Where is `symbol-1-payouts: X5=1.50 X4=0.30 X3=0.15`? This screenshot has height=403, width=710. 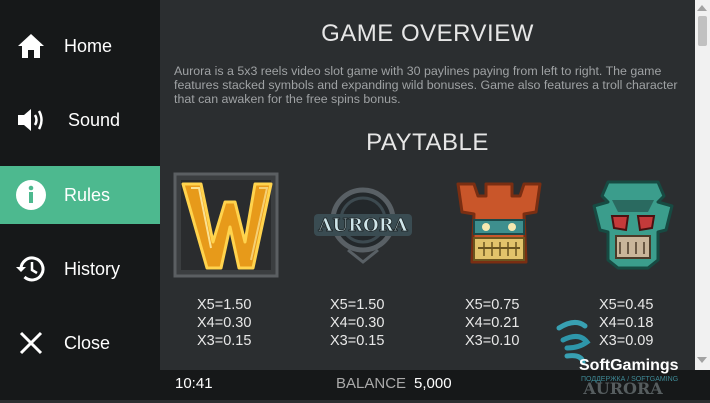
symbol-1-payouts: X5=1.50 X4=0.30 X3=0.15 is located at coordinates (252, 323).